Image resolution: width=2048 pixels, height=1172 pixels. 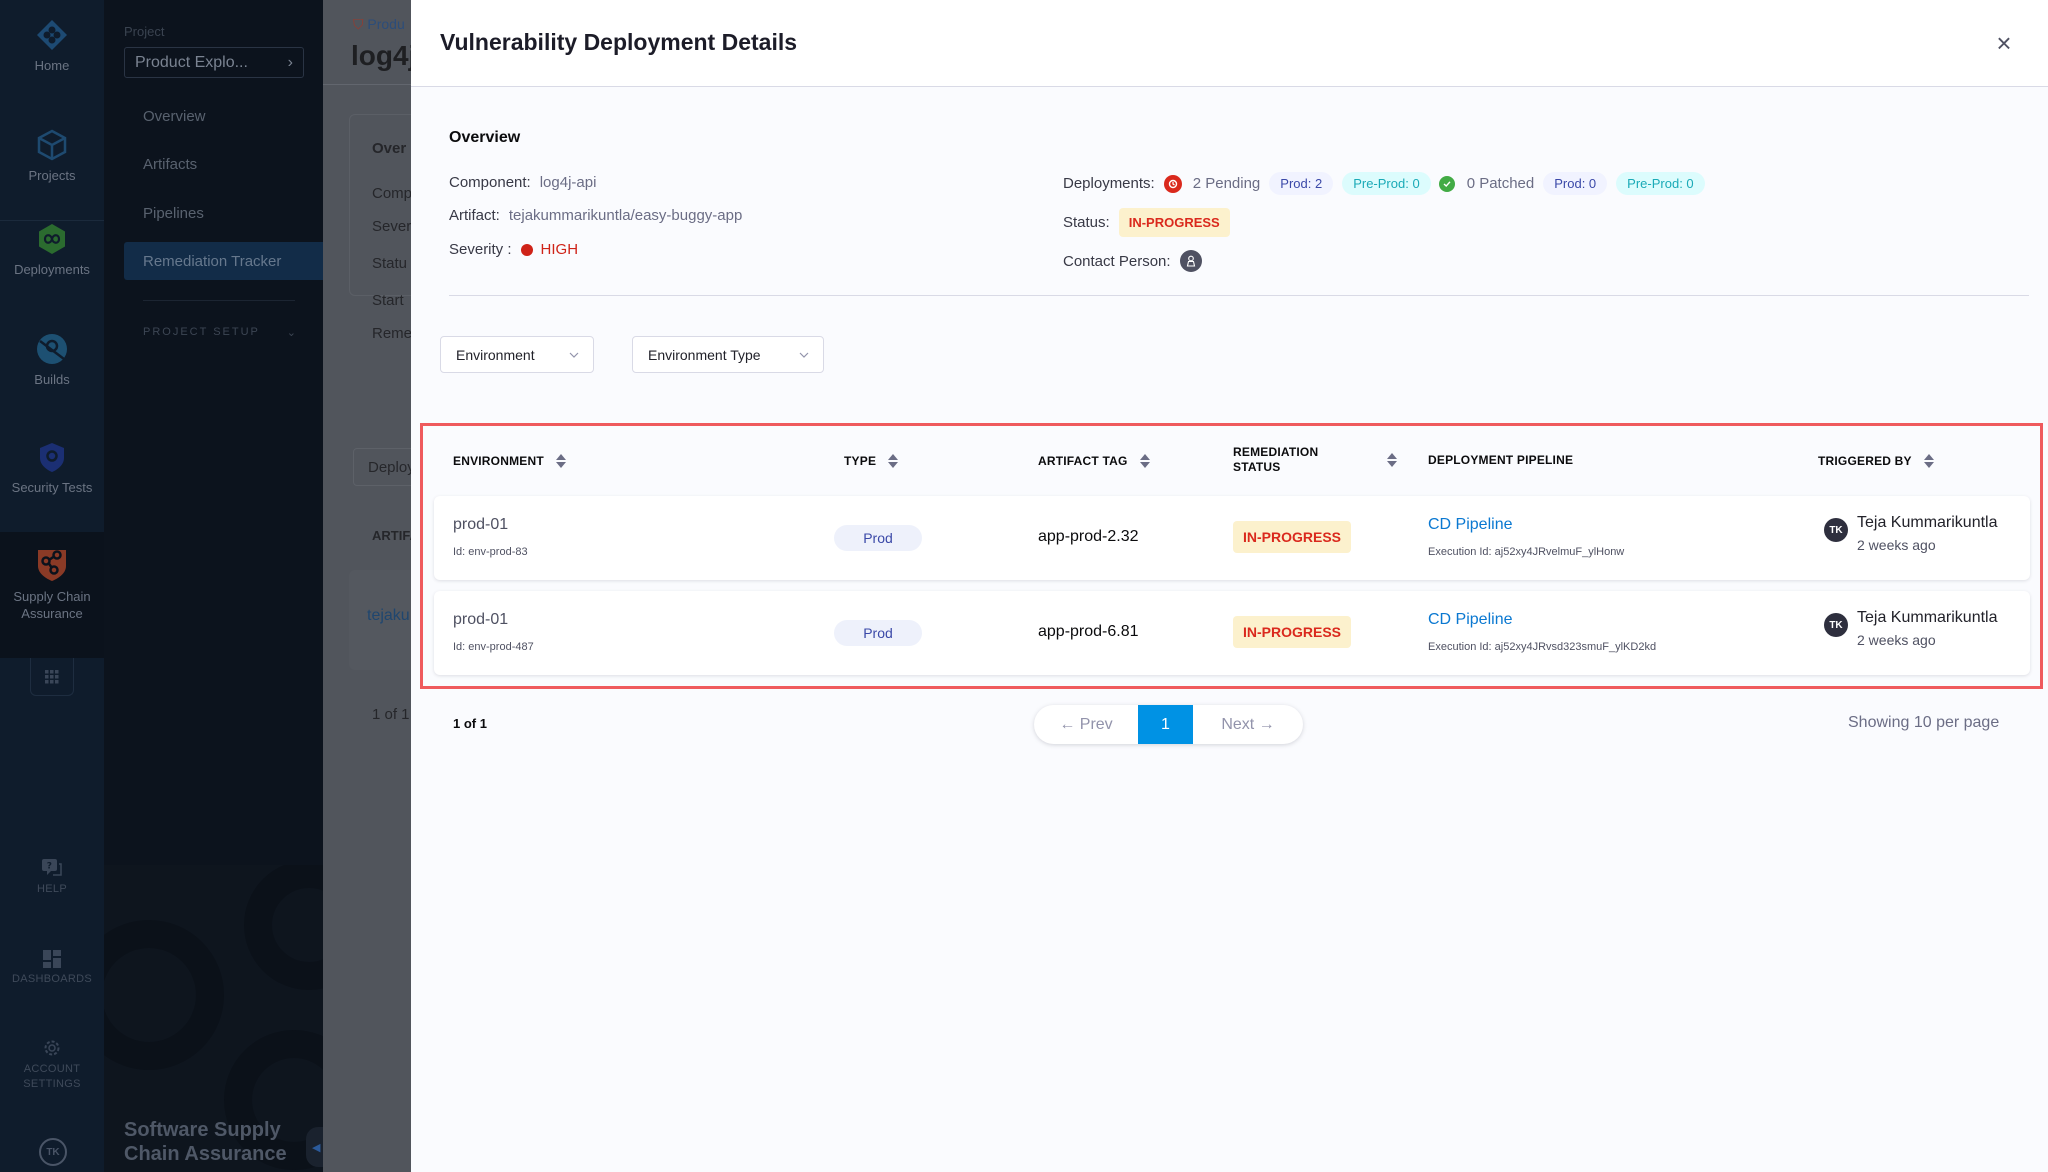 I want to click on pending-count: 2 Pending, so click(x=1226, y=183).